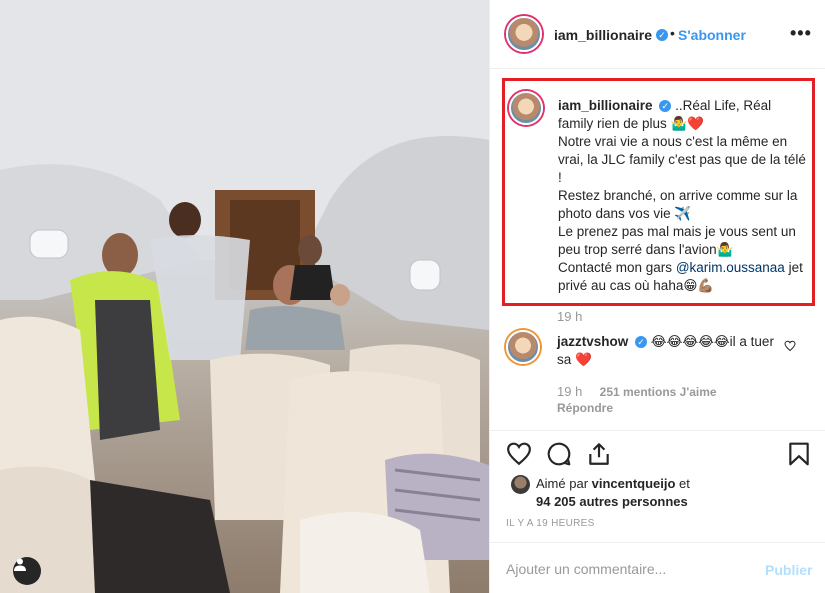  Describe the element at coordinates (730, 267) in the screenshot. I see `caption-mention-link: @karim.oussanaa` at that location.